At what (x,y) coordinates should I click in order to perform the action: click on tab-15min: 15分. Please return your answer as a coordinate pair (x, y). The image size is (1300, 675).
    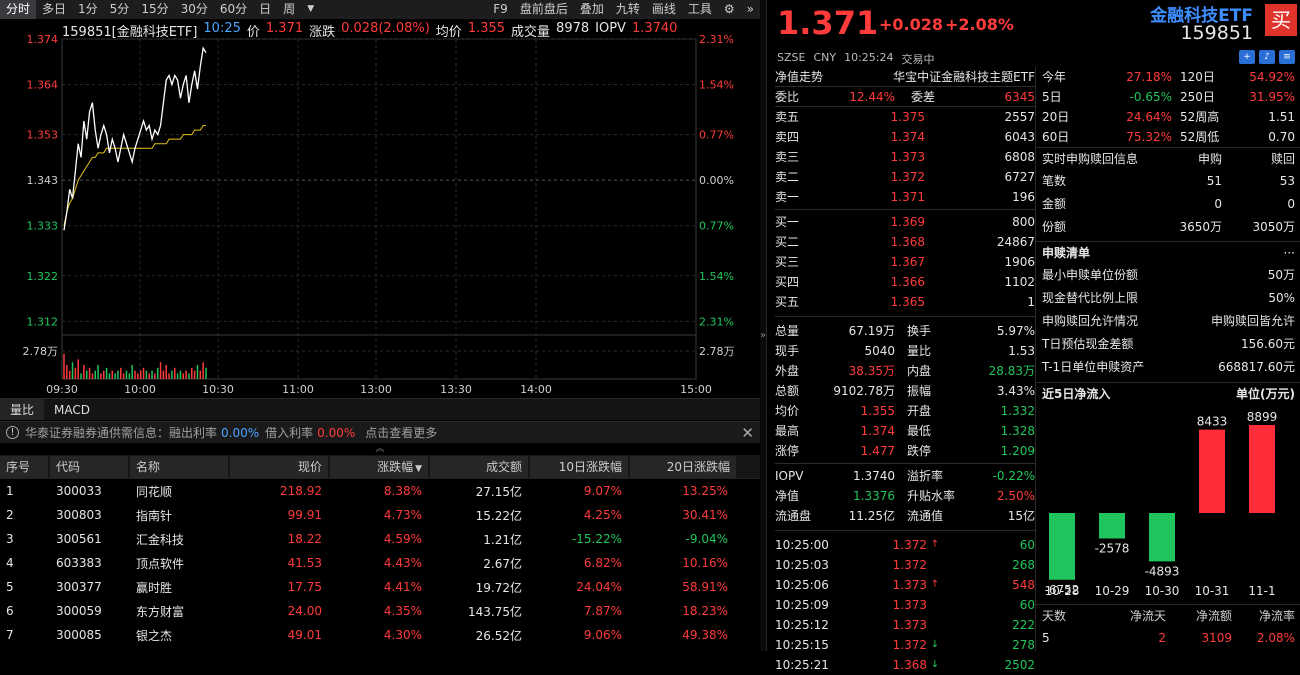
    Looking at the image, I should click on (154, 9).